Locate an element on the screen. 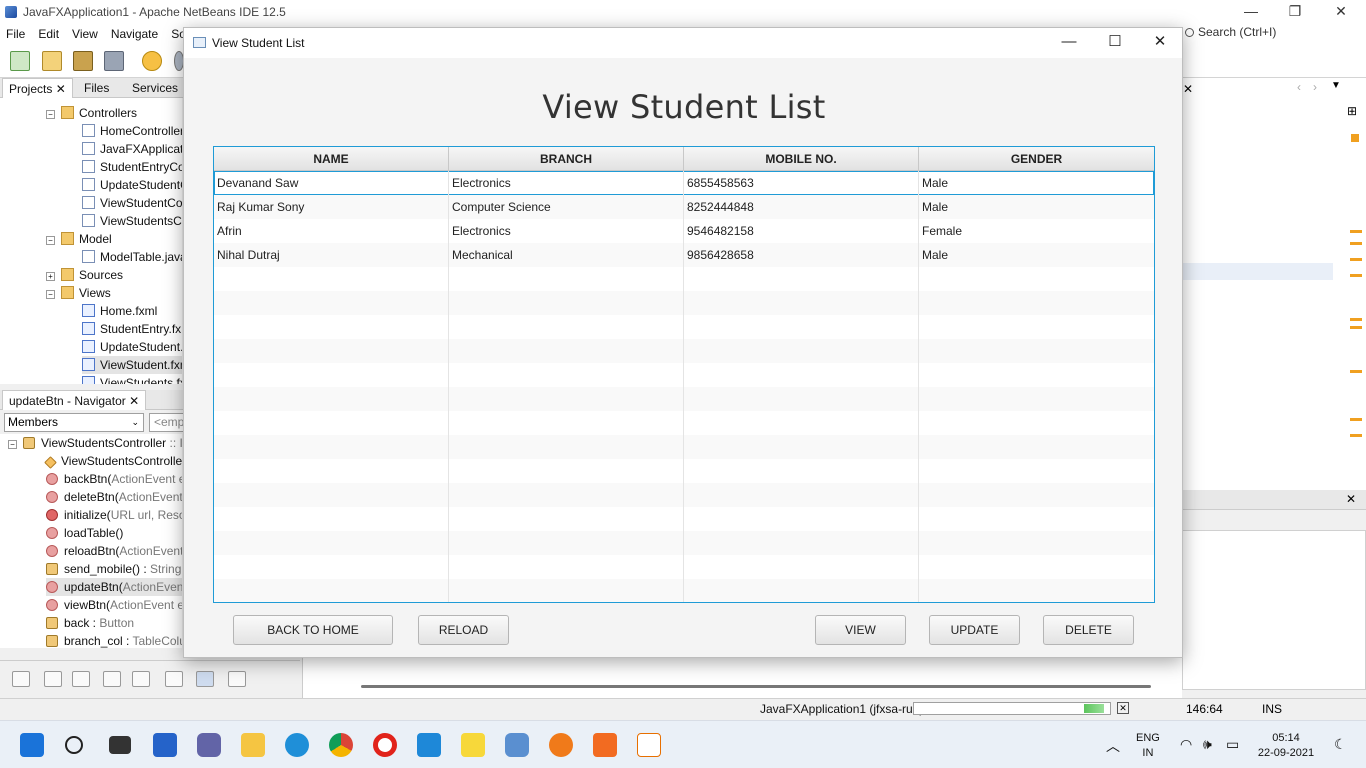  navigator-member: viewBtn(ActionEvent ev is located at coordinates (114, 605).